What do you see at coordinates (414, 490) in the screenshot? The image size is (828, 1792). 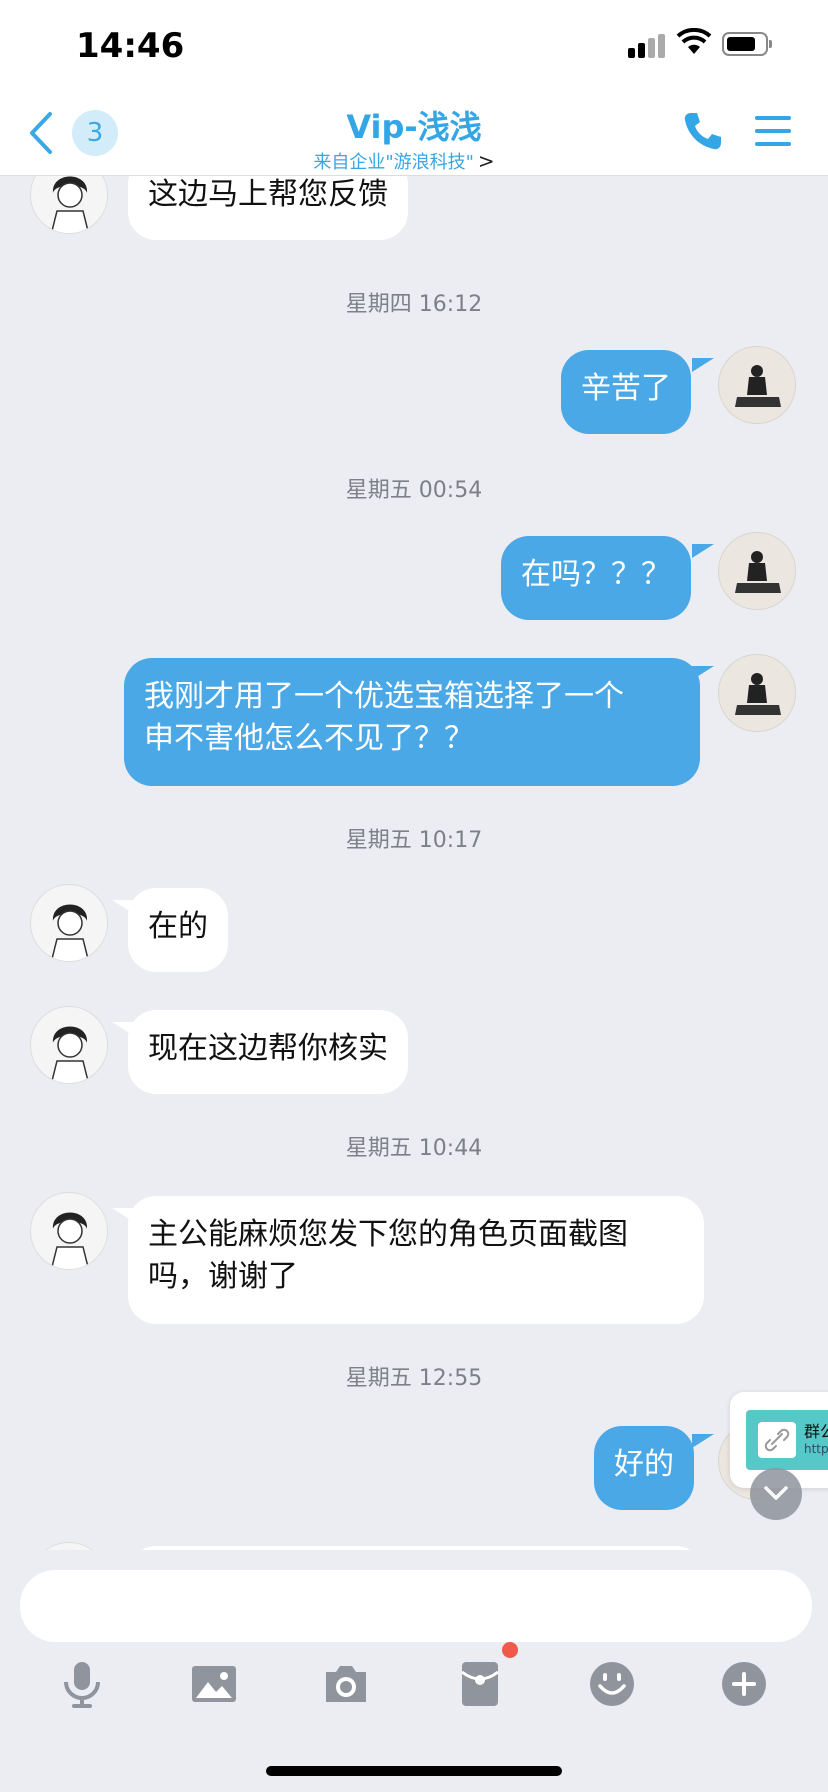 I see `timestamp: 星期五 00:54` at bounding box center [414, 490].